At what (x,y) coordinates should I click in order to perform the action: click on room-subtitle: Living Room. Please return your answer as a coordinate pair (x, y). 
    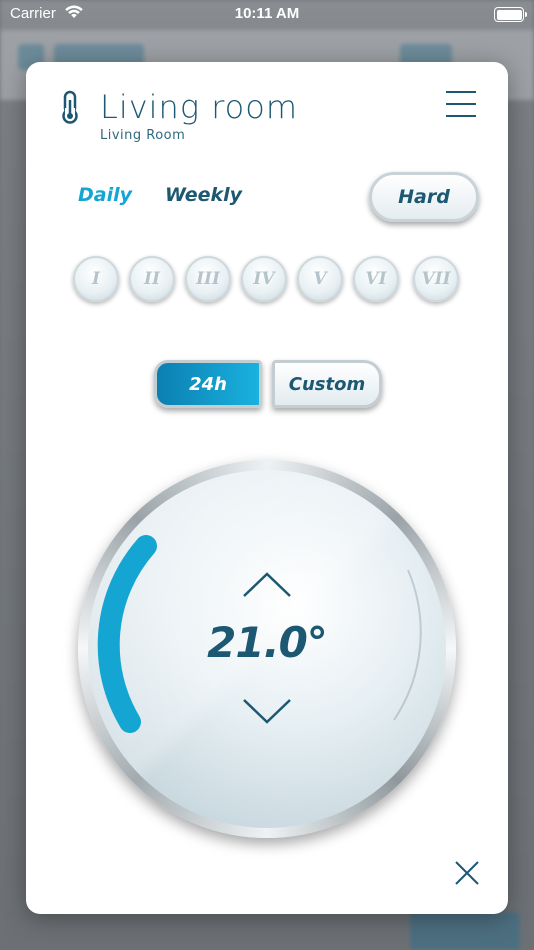
    Looking at the image, I should click on (143, 135).